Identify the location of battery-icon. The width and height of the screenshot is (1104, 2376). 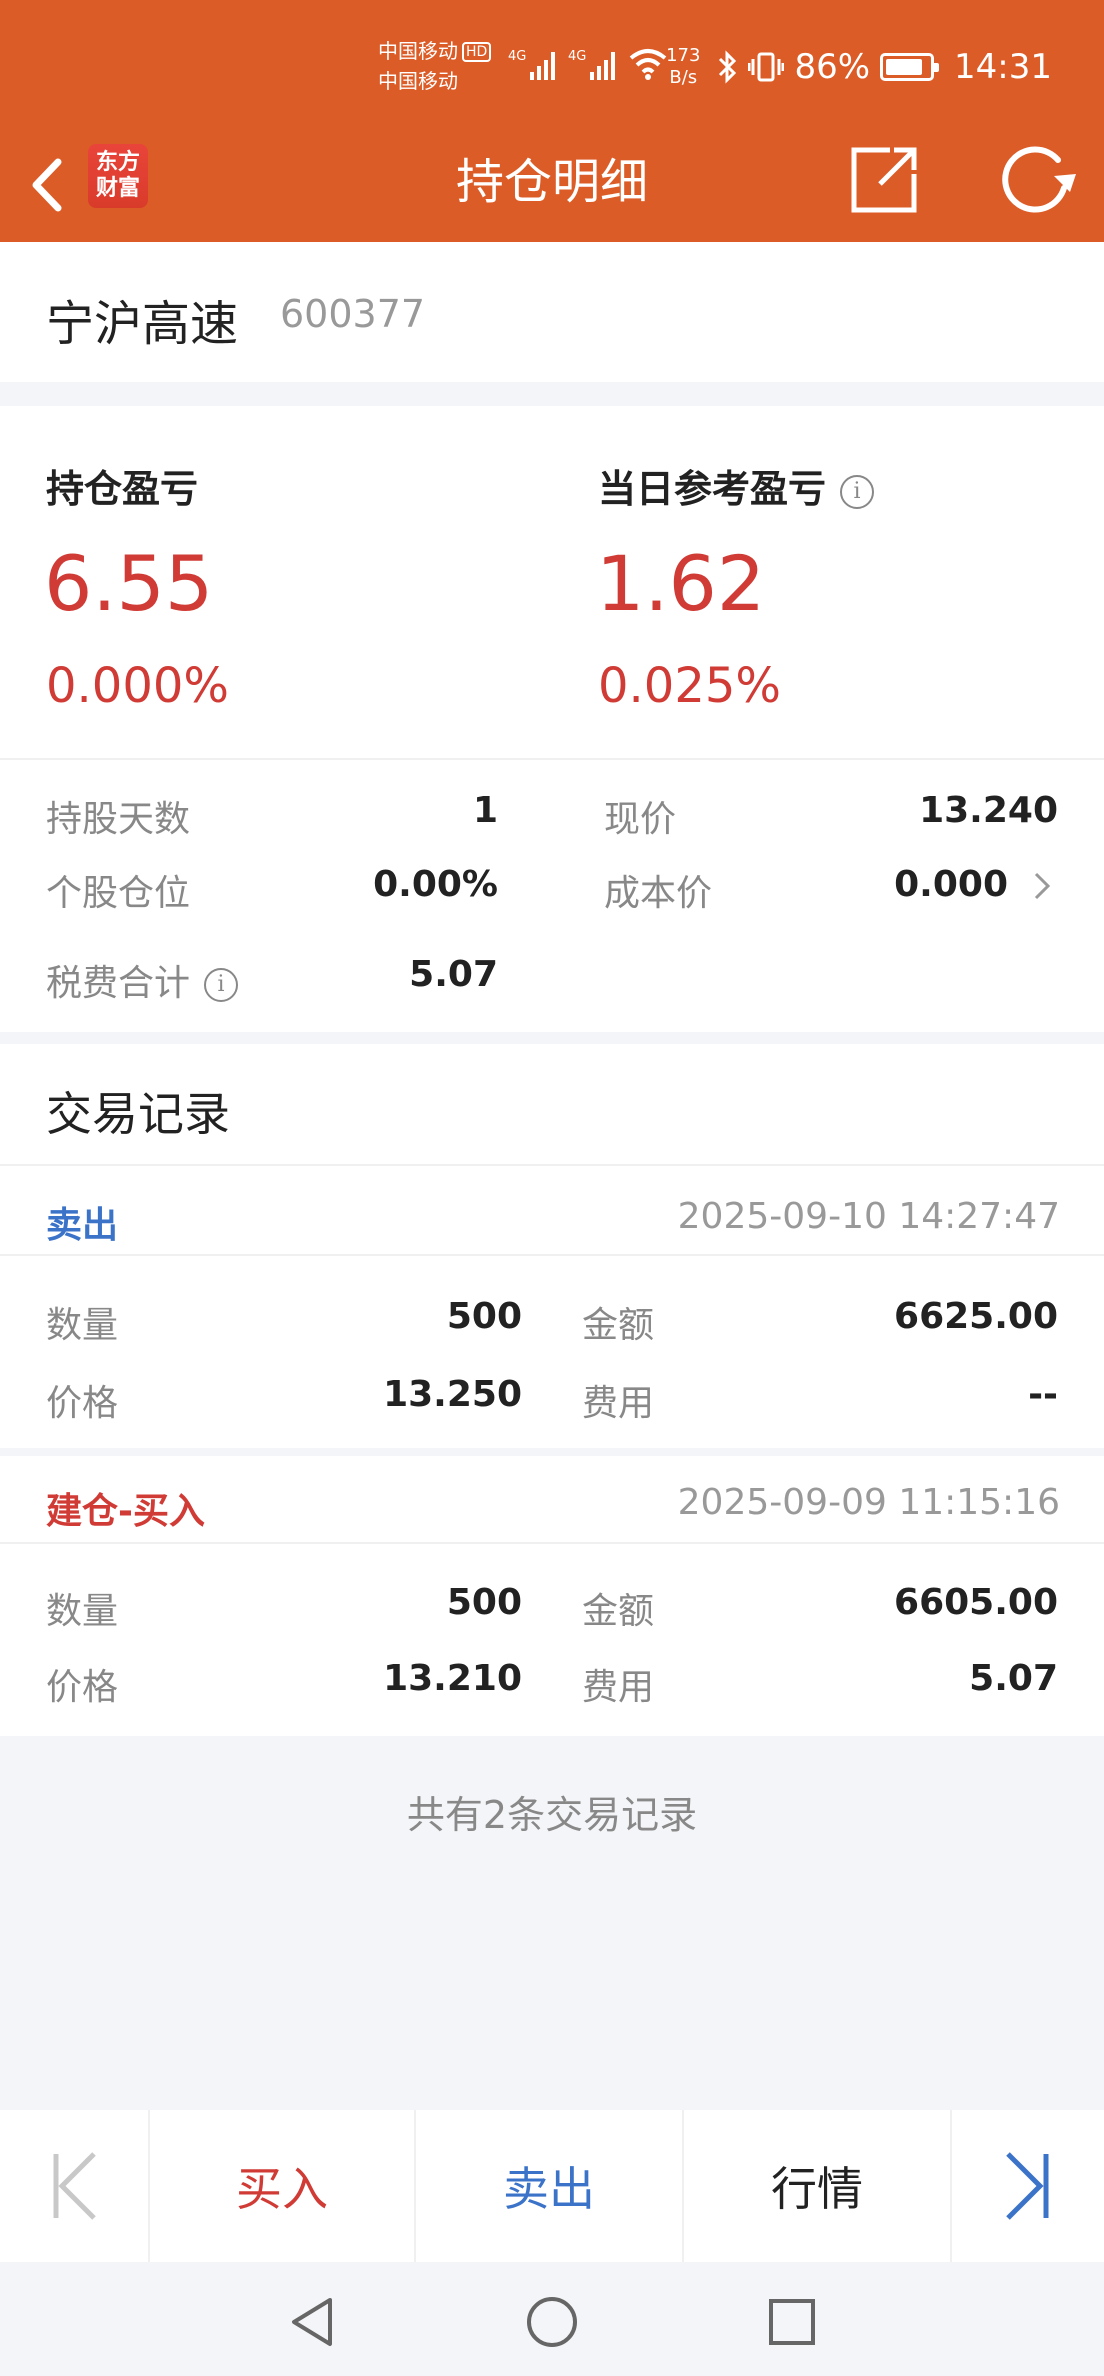
(910, 67).